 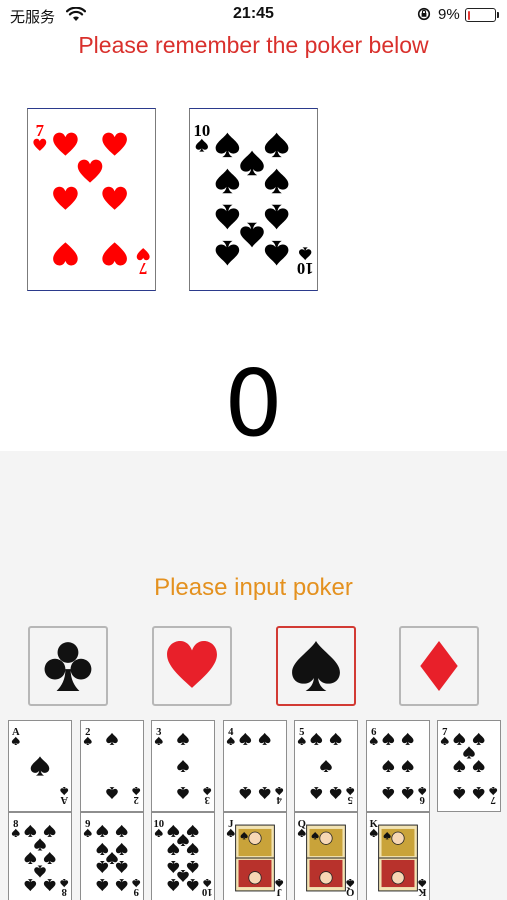 I want to click on rank-card-face: 44, so click(x=254, y=766).